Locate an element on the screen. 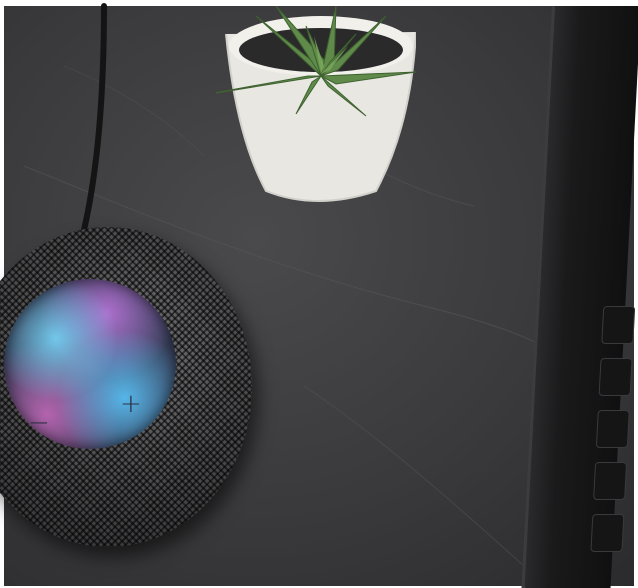 The width and height of the screenshot is (638, 588). volume-down-icon: − is located at coordinates (39, 423).